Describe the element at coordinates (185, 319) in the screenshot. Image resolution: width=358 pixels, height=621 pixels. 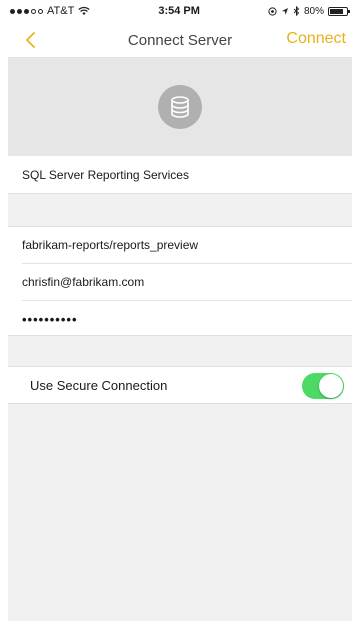
I see `password-input: ••••••••••` at that location.